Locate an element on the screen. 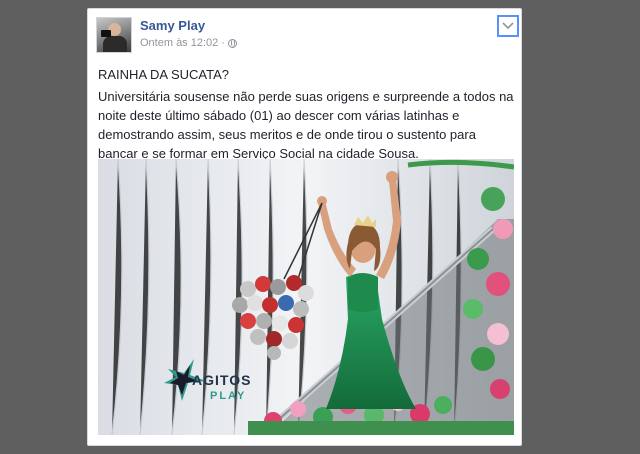 The image size is (640, 454). author-name-link: Samy Play is located at coordinates (188, 26).